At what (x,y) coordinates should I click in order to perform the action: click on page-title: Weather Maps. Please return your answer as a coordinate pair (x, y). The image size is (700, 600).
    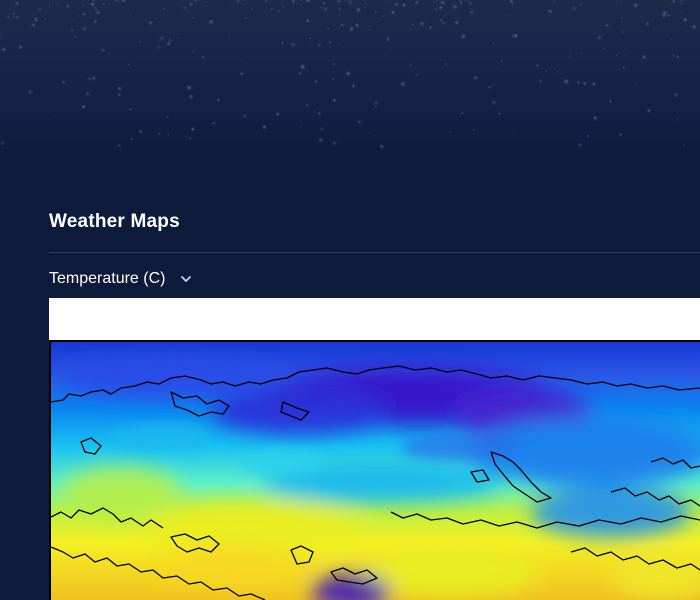
    Looking at the image, I should click on (114, 221).